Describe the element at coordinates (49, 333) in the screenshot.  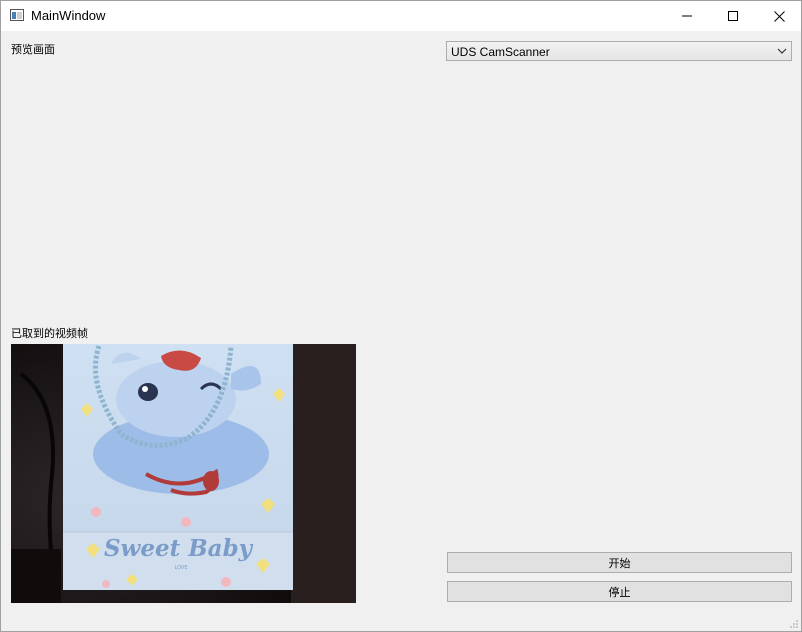
I see `captured-frame-label: 已取到的视频帧` at that location.